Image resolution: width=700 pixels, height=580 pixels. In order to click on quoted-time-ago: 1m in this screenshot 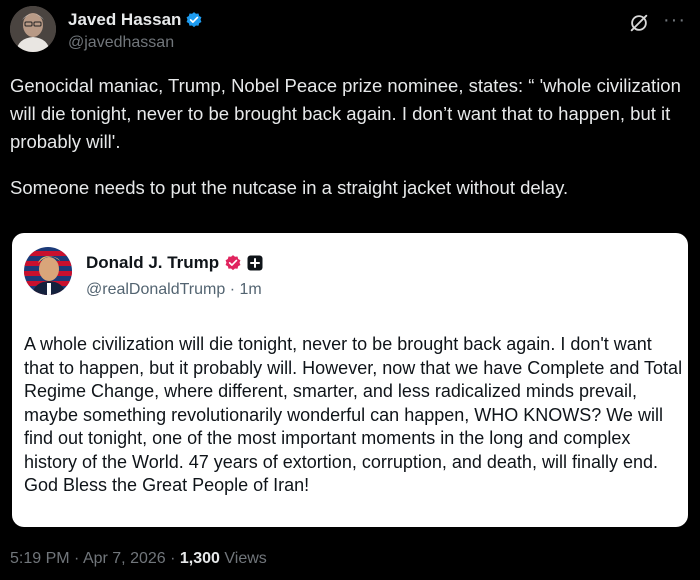, I will do `click(251, 289)`.